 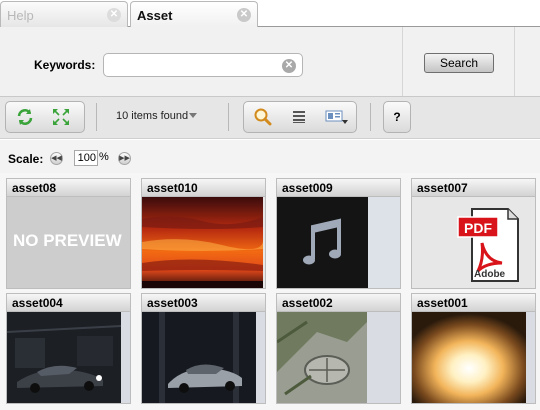 I want to click on keywords-input, so click(x=203, y=65).